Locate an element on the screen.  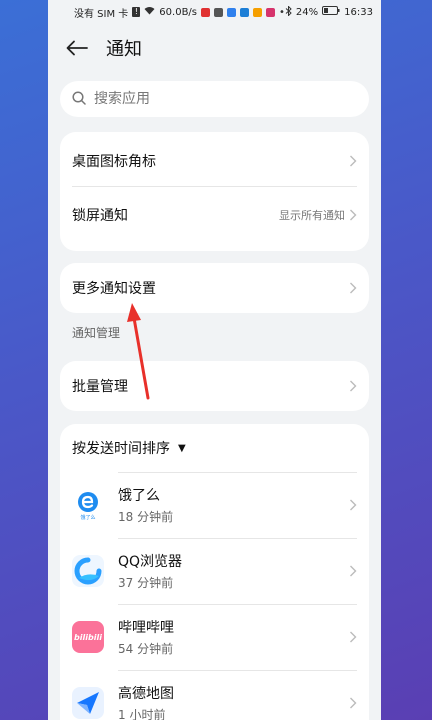
caret-down-icon: ▼ is located at coordinates (182, 448).